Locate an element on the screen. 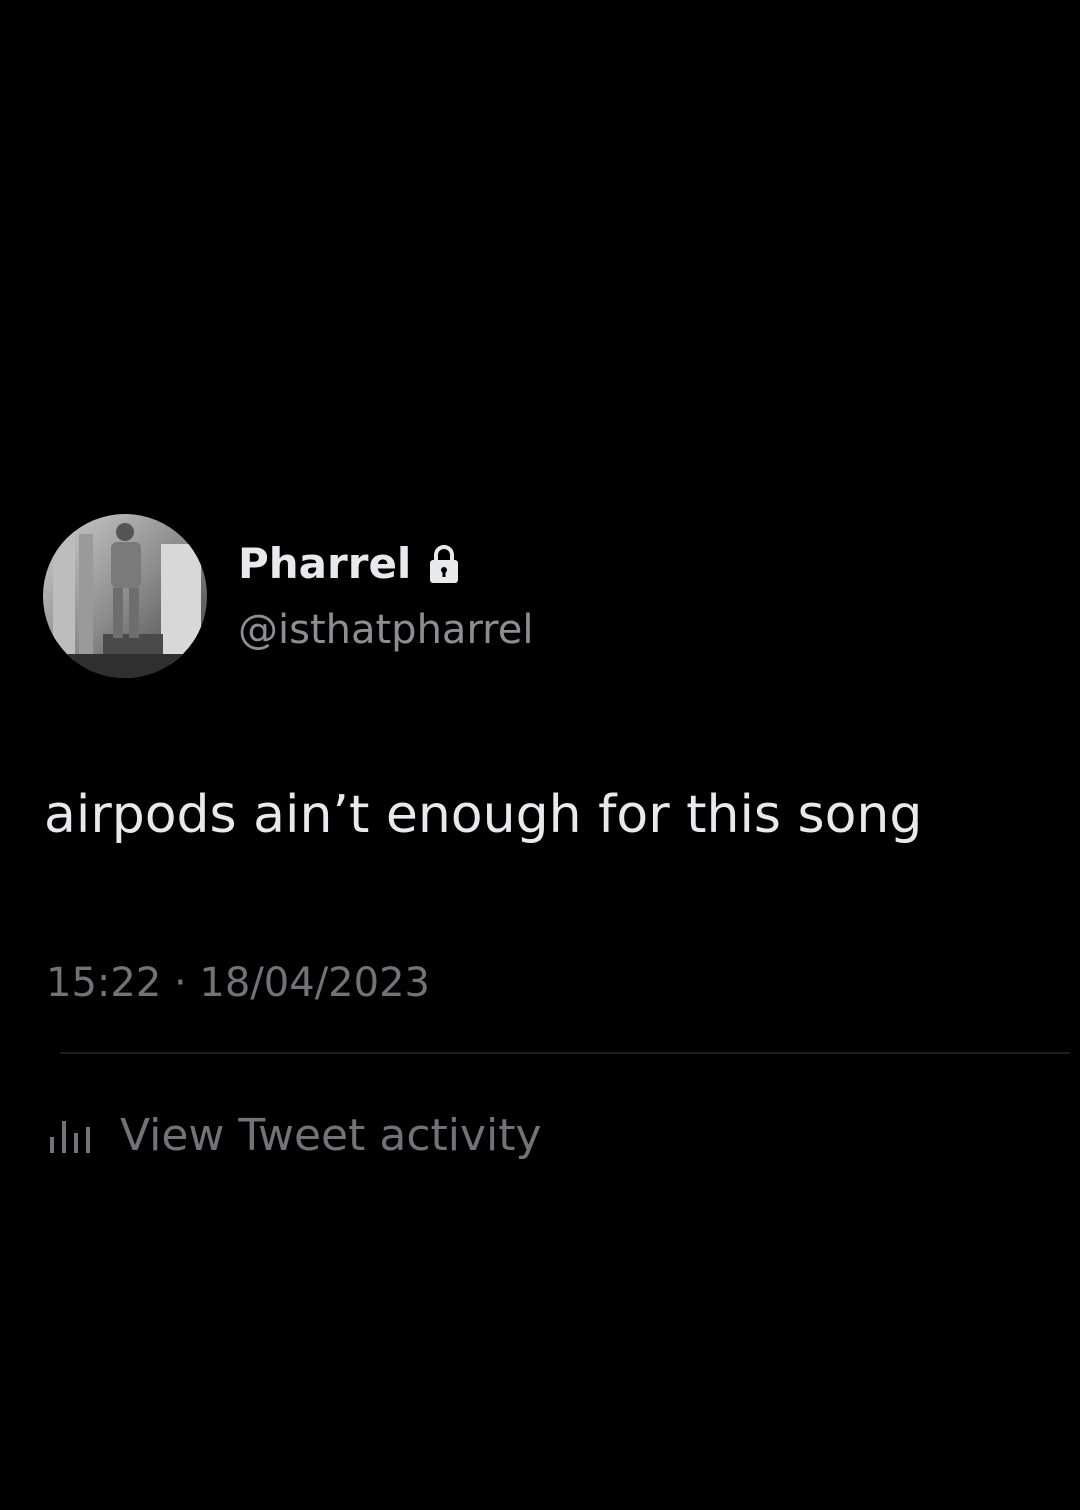 The image size is (1080, 1510). user-handle: @isthatpharrel is located at coordinates (385, 630).